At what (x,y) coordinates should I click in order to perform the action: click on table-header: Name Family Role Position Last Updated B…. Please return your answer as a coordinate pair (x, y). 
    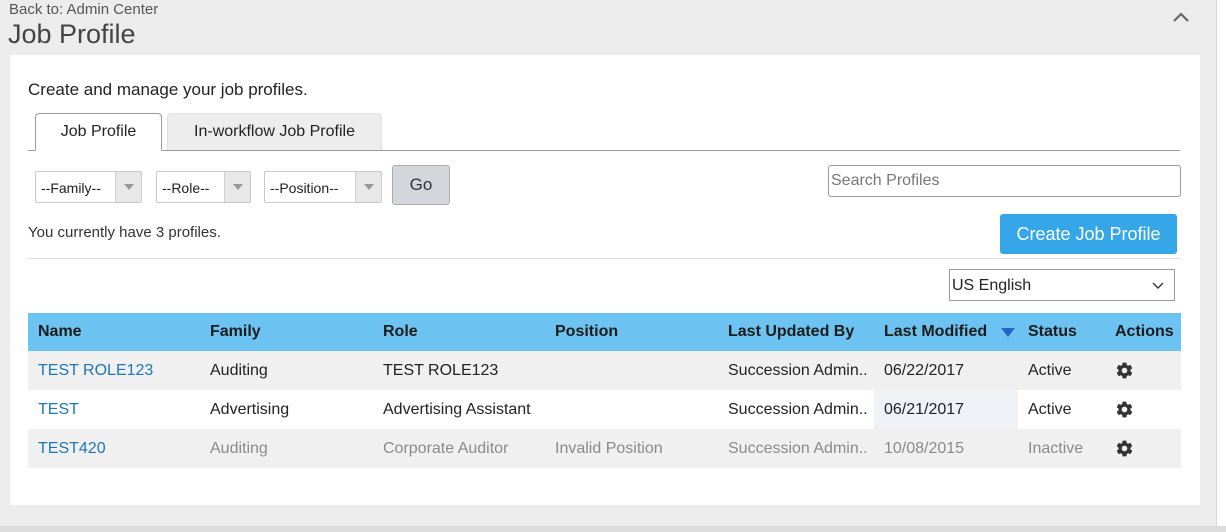
    Looking at the image, I should click on (604, 332).